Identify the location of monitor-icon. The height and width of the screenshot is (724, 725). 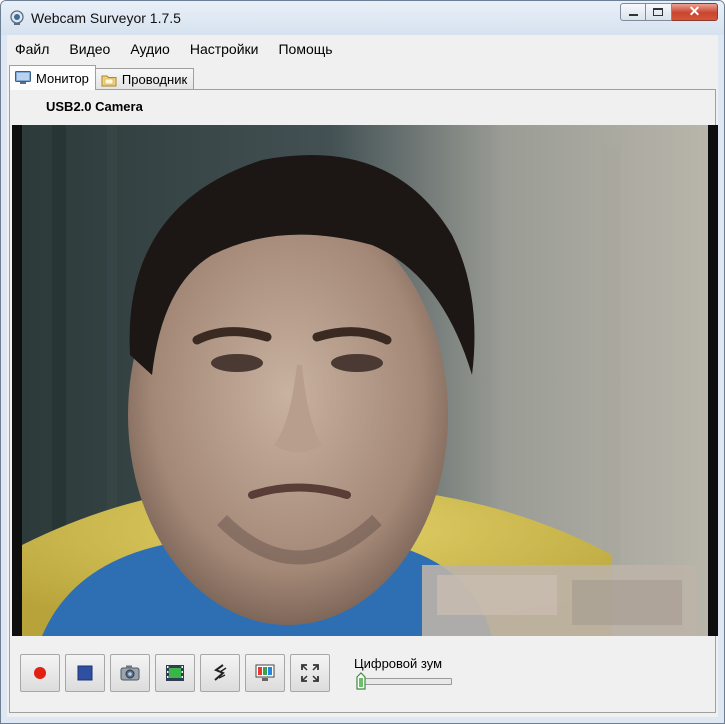
(23, 77).